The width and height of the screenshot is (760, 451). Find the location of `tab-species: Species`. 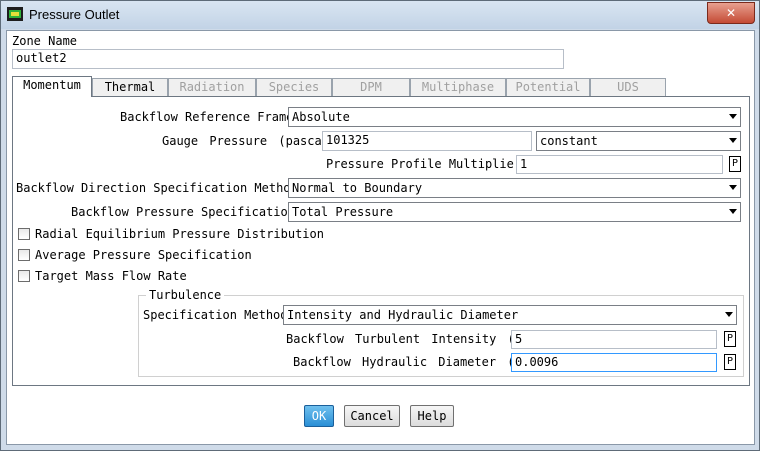

tab-species: Species is located at coordinates (294, 87).